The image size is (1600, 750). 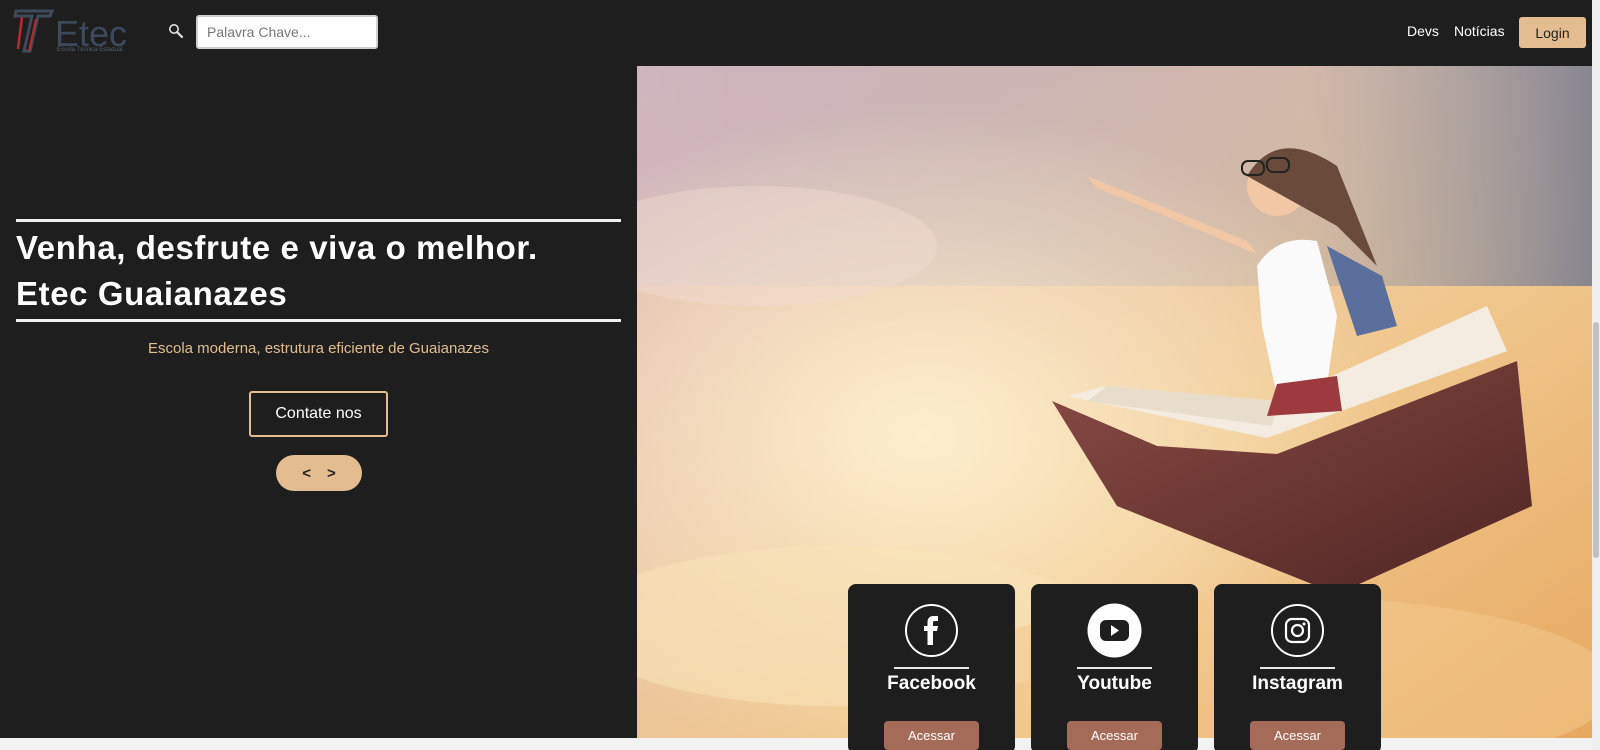 I want to click on youtube-card: Youtube Acessar, so click(x=1114, y=667).